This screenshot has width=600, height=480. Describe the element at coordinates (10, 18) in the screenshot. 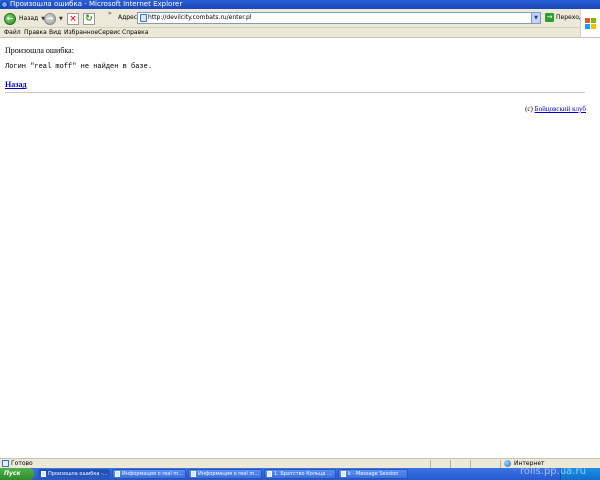

I see `back-arrow-icon: ←` at that location.